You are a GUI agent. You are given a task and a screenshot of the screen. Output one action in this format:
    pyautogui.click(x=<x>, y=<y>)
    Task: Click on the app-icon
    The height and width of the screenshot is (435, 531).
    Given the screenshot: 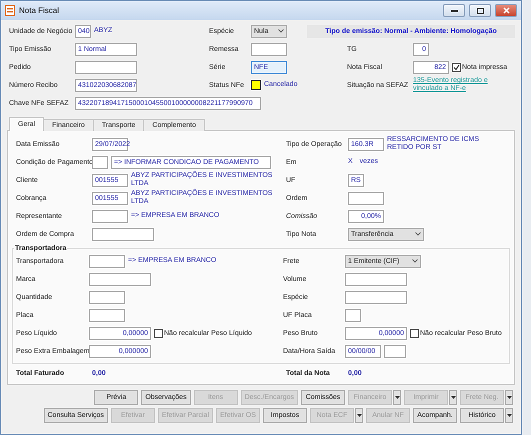 What is the action you would take?
    pyautogui.click(x=10, y=10)
    